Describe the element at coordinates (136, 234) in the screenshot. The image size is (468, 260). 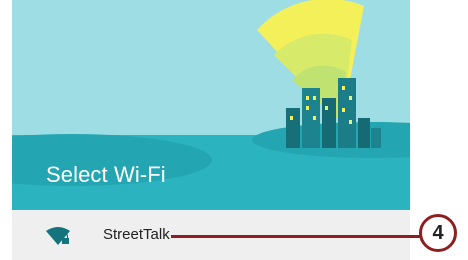
I see `network-ssid-label: StreetTalk` at that location.